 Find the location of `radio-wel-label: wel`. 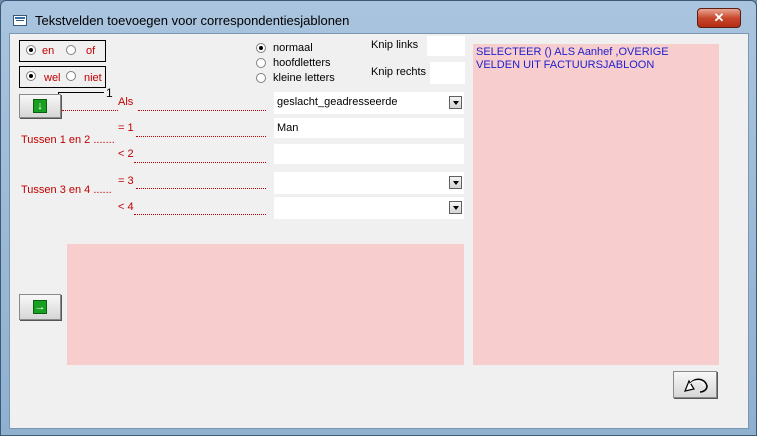

radio-wel-label: wel is located at coordinates (52, 78).